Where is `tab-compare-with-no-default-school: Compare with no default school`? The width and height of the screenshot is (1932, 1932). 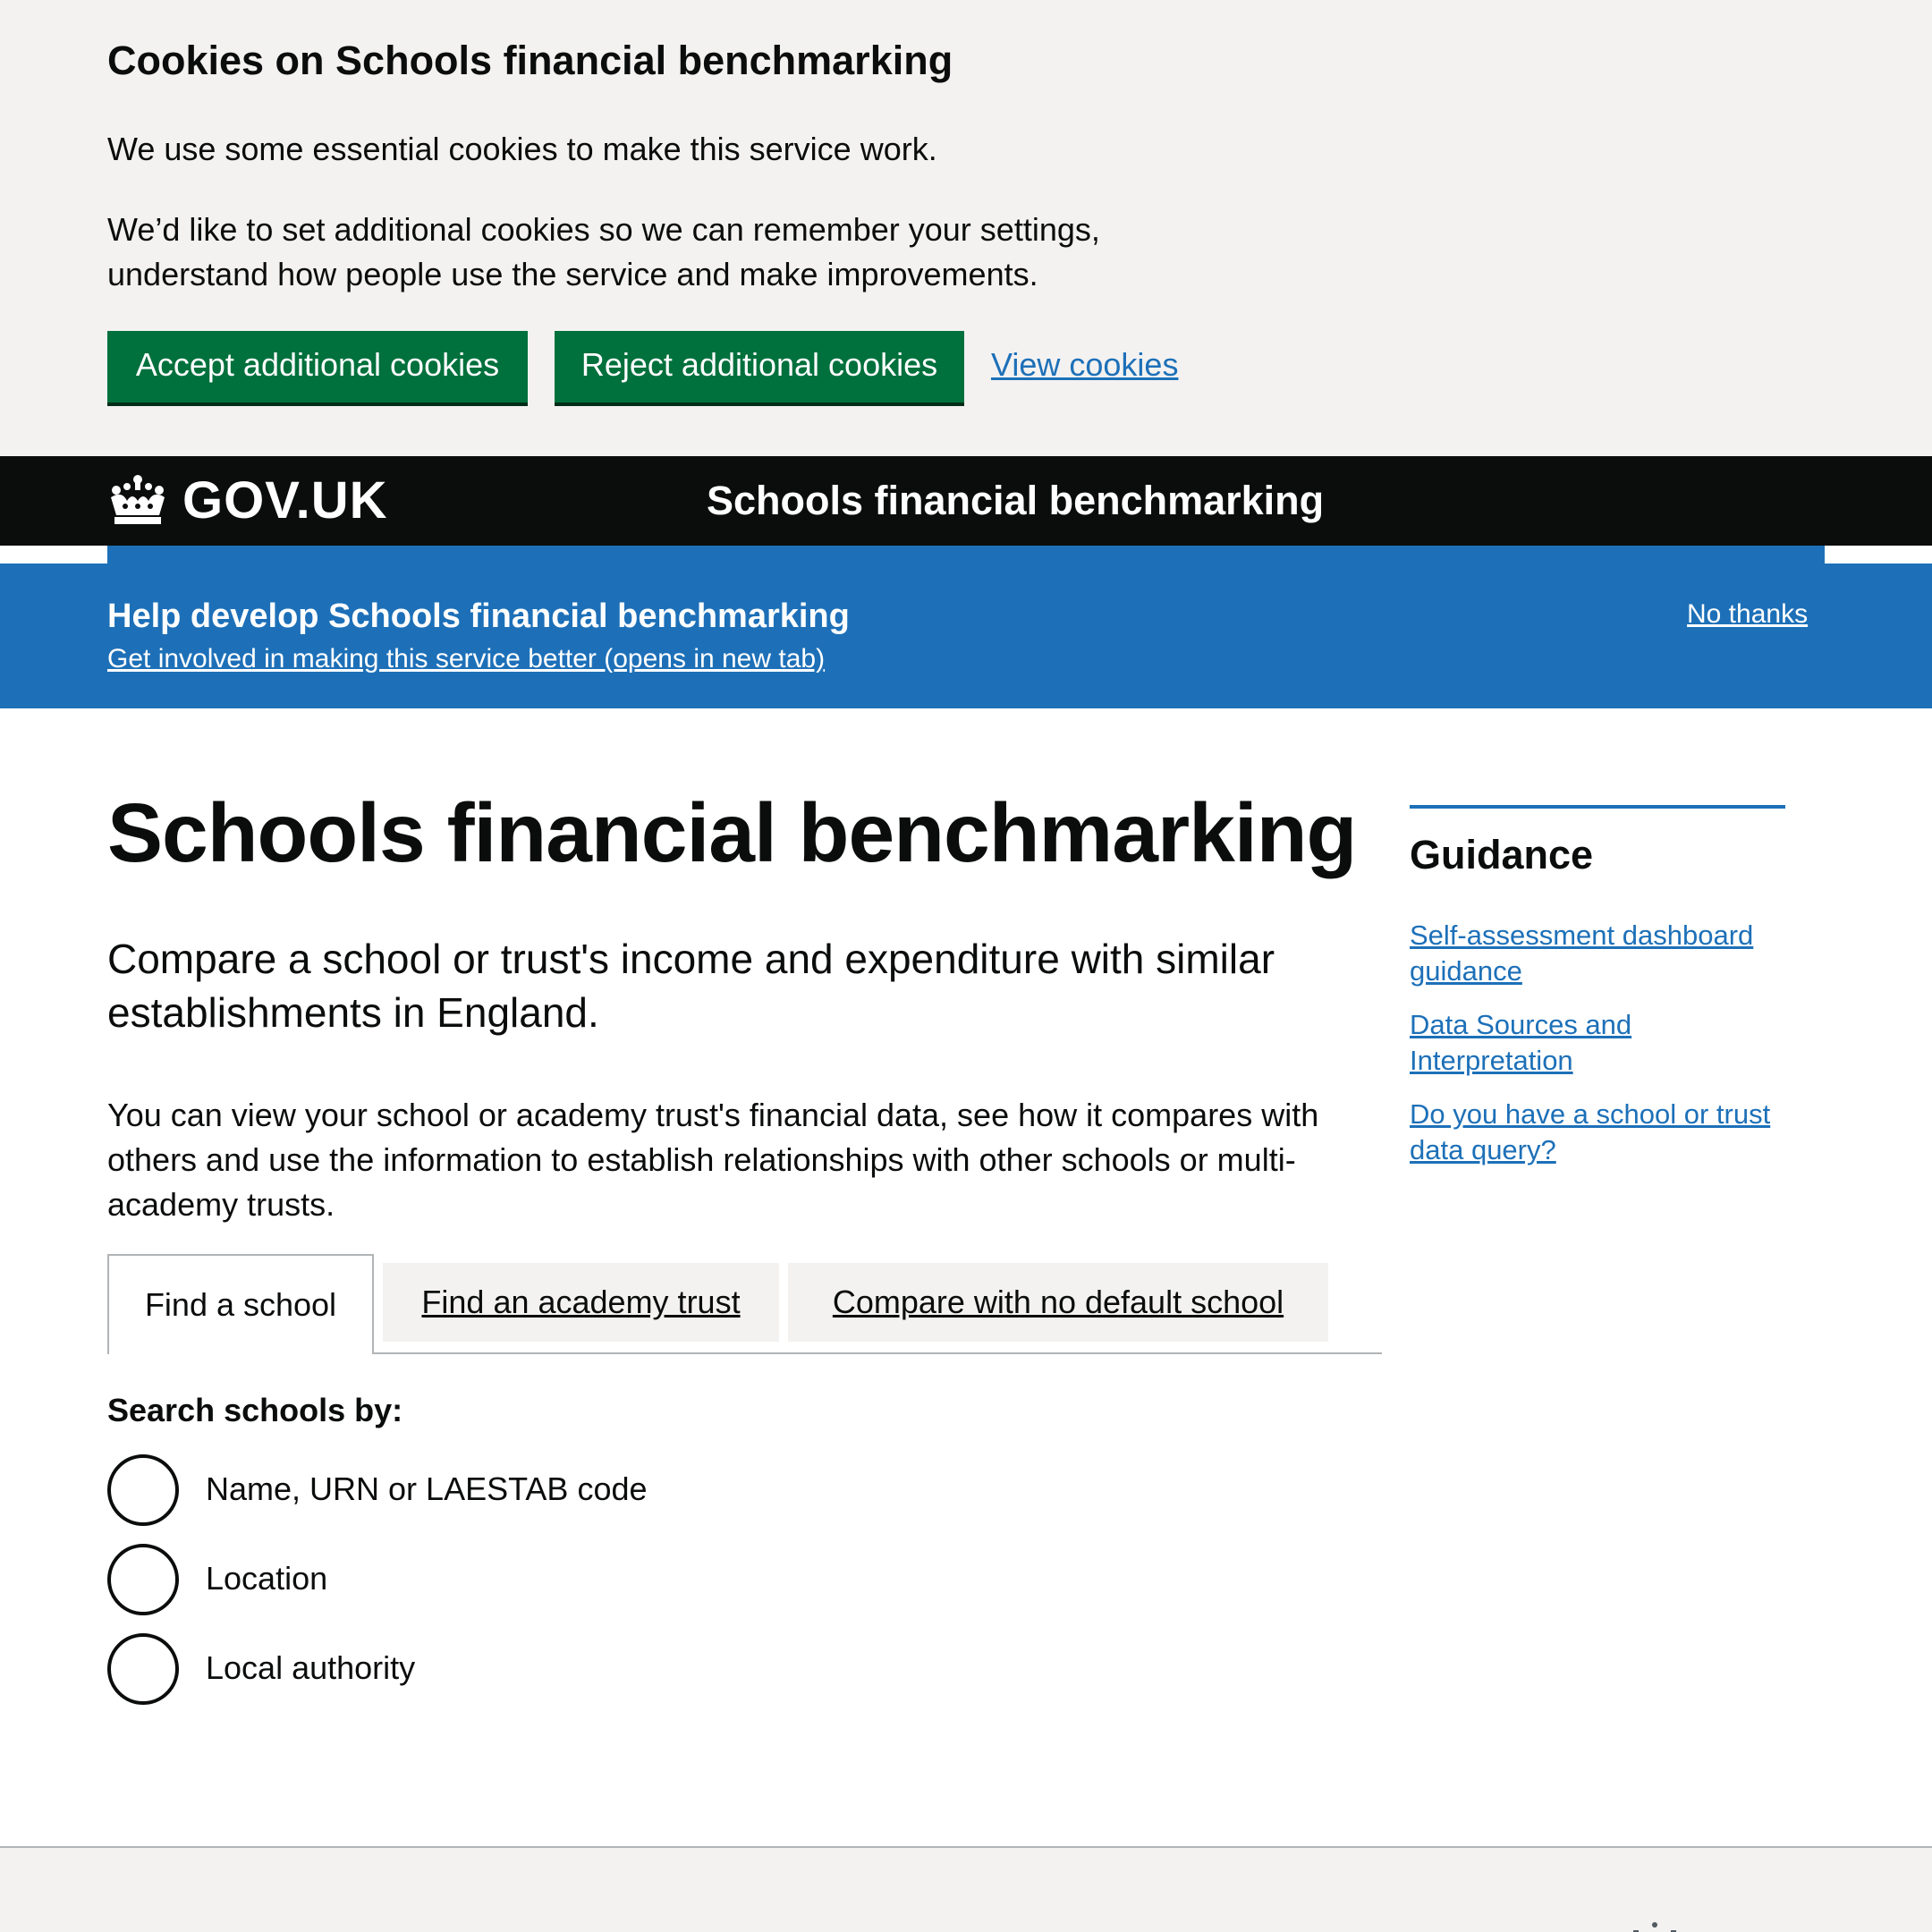 tab-compare-with-no-default-school: Compare with no default school is located at coordinates (1058, 1302).